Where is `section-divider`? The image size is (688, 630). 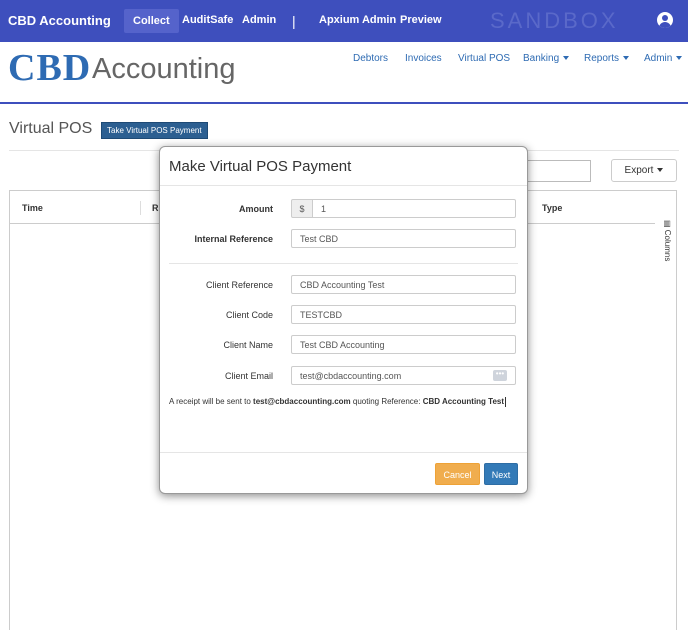
section-divider is located at coordinates (343, 263).